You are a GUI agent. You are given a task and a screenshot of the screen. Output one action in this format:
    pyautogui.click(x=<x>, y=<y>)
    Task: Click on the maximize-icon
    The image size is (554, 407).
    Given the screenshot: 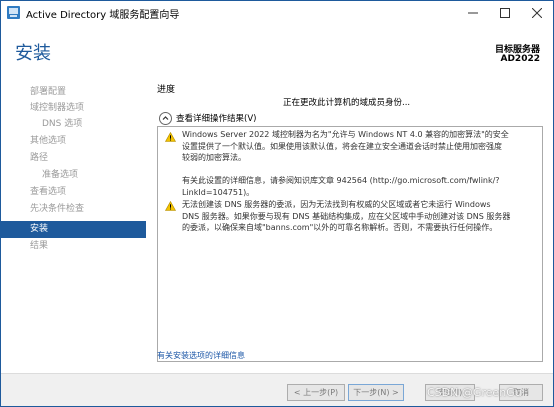 What is the action you would take?
    pyautogui.click(x=505, y=13)
    